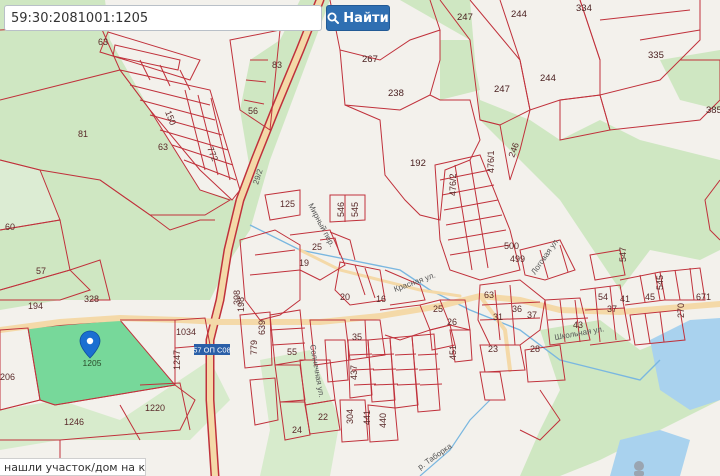  What do you see at coordinates (253, 111) in the screenshot?
I see `parcel-label: 56` at bounding box center [253, 111].